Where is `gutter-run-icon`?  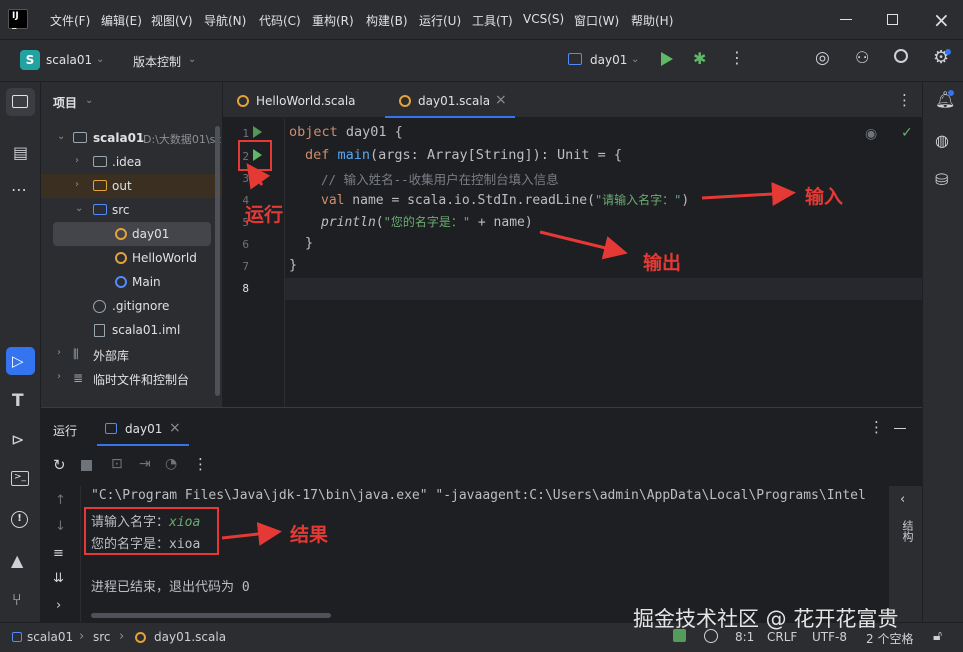 gutter-run-icon is located at coordinates (257, 132).